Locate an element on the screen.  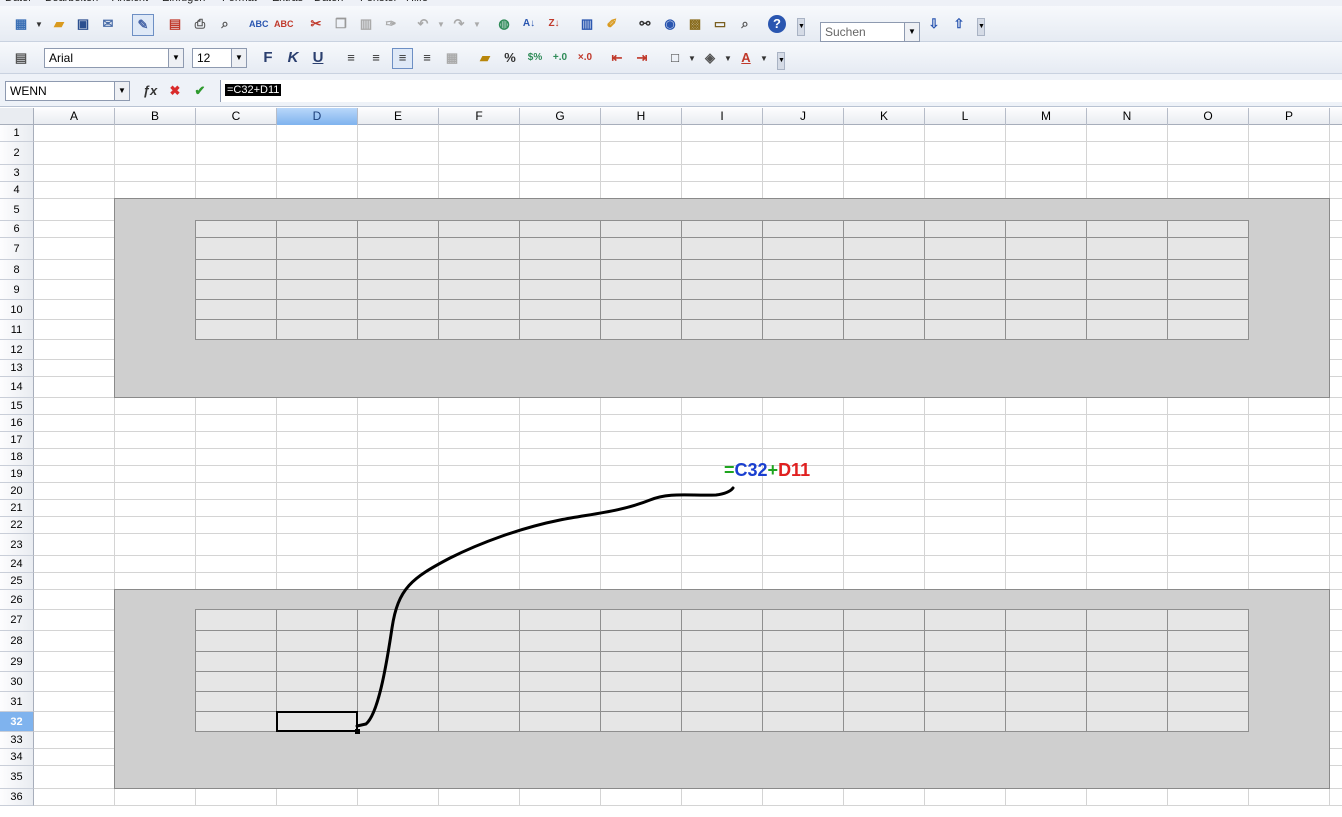
row-header-23: 23 is located at coordinates (17, 545).